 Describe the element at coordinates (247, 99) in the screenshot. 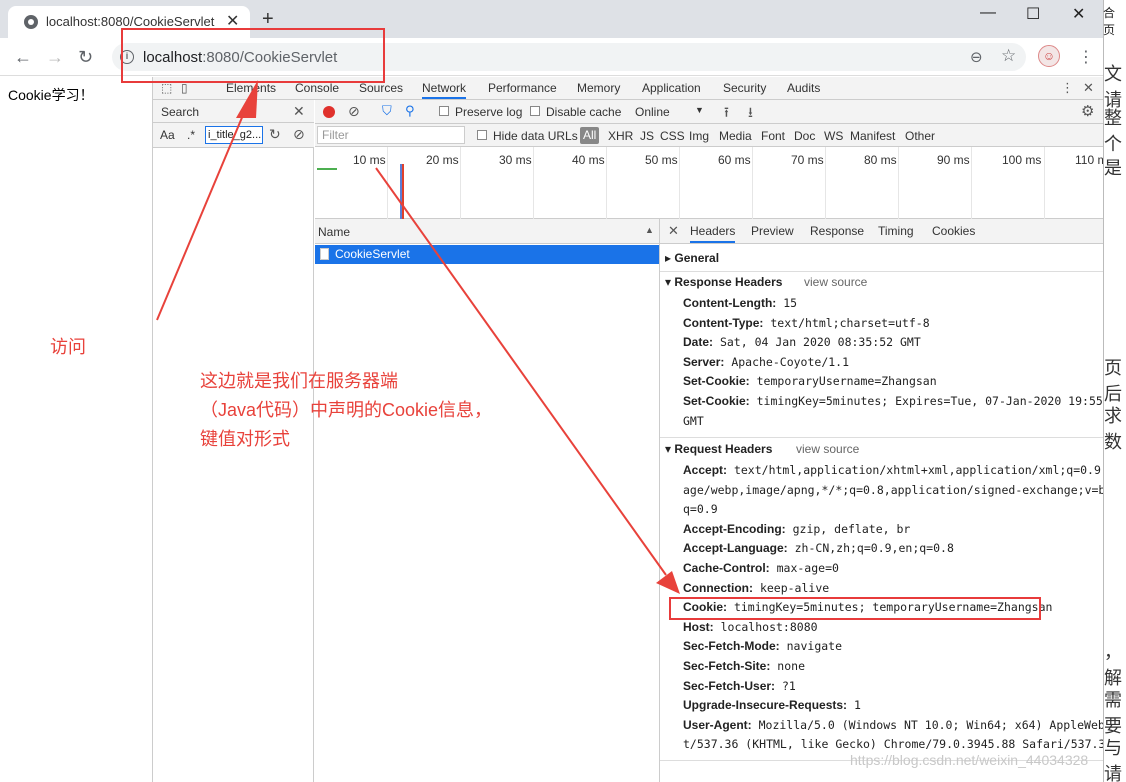

I see `arrow-visit-head` at that location.